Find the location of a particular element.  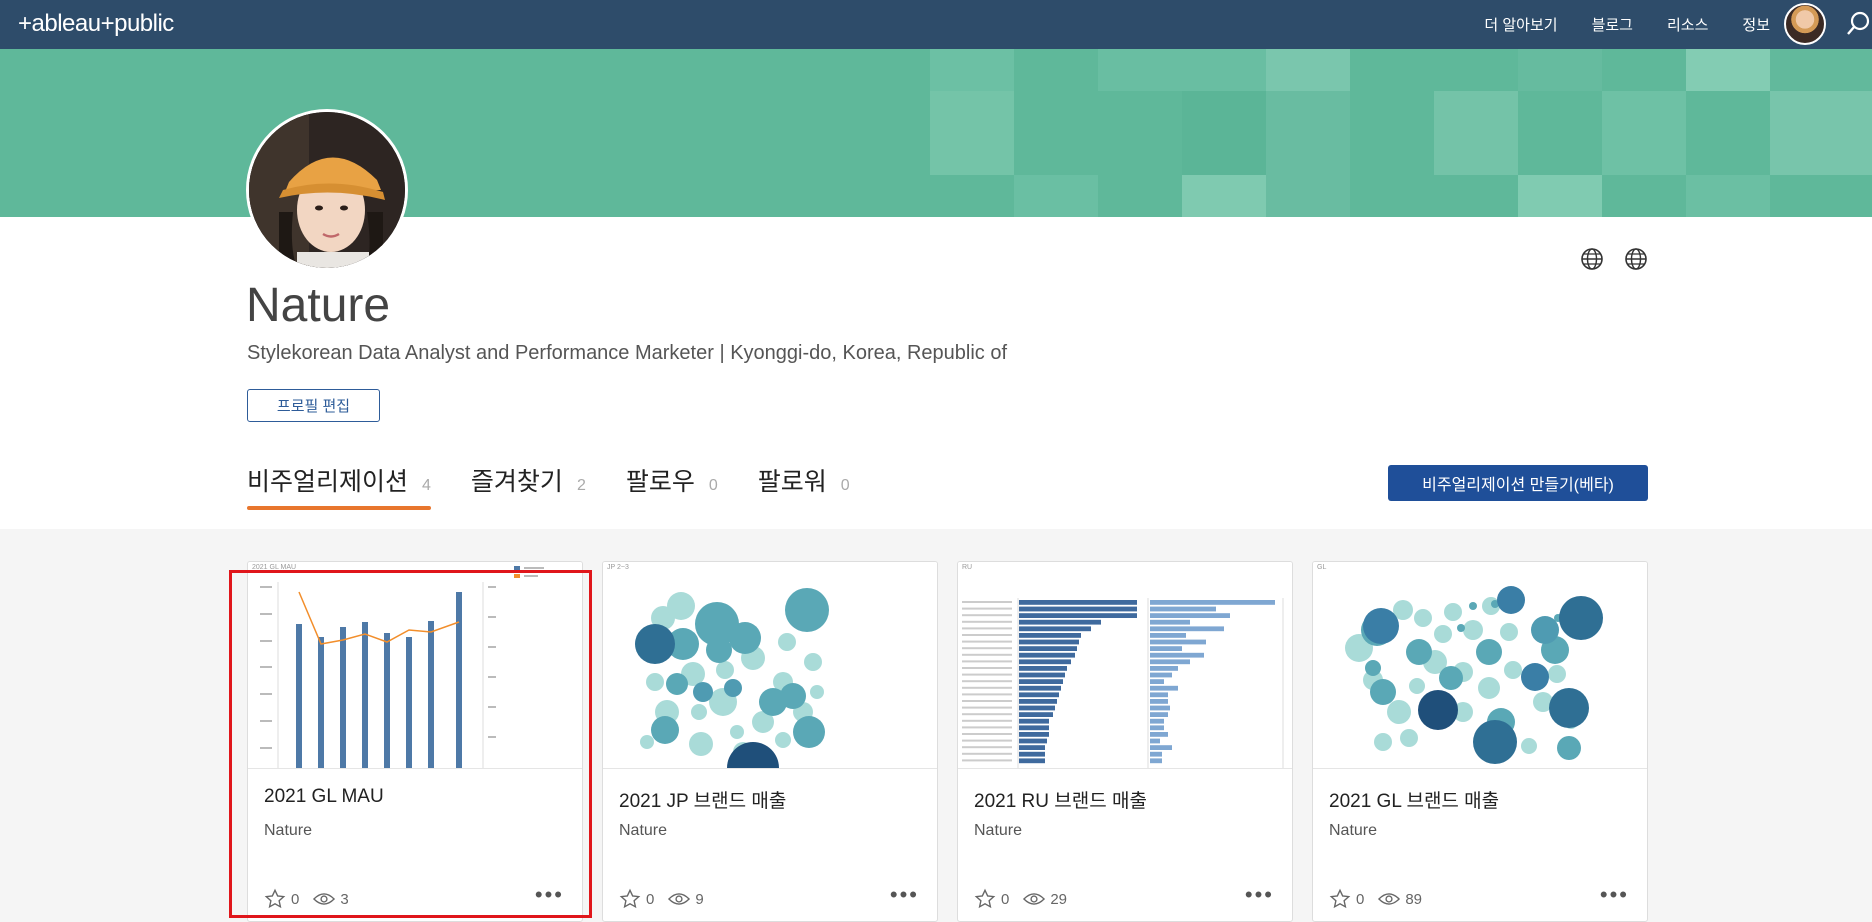

viz-thumbnail: GL is located at coordinates (1480, 665).